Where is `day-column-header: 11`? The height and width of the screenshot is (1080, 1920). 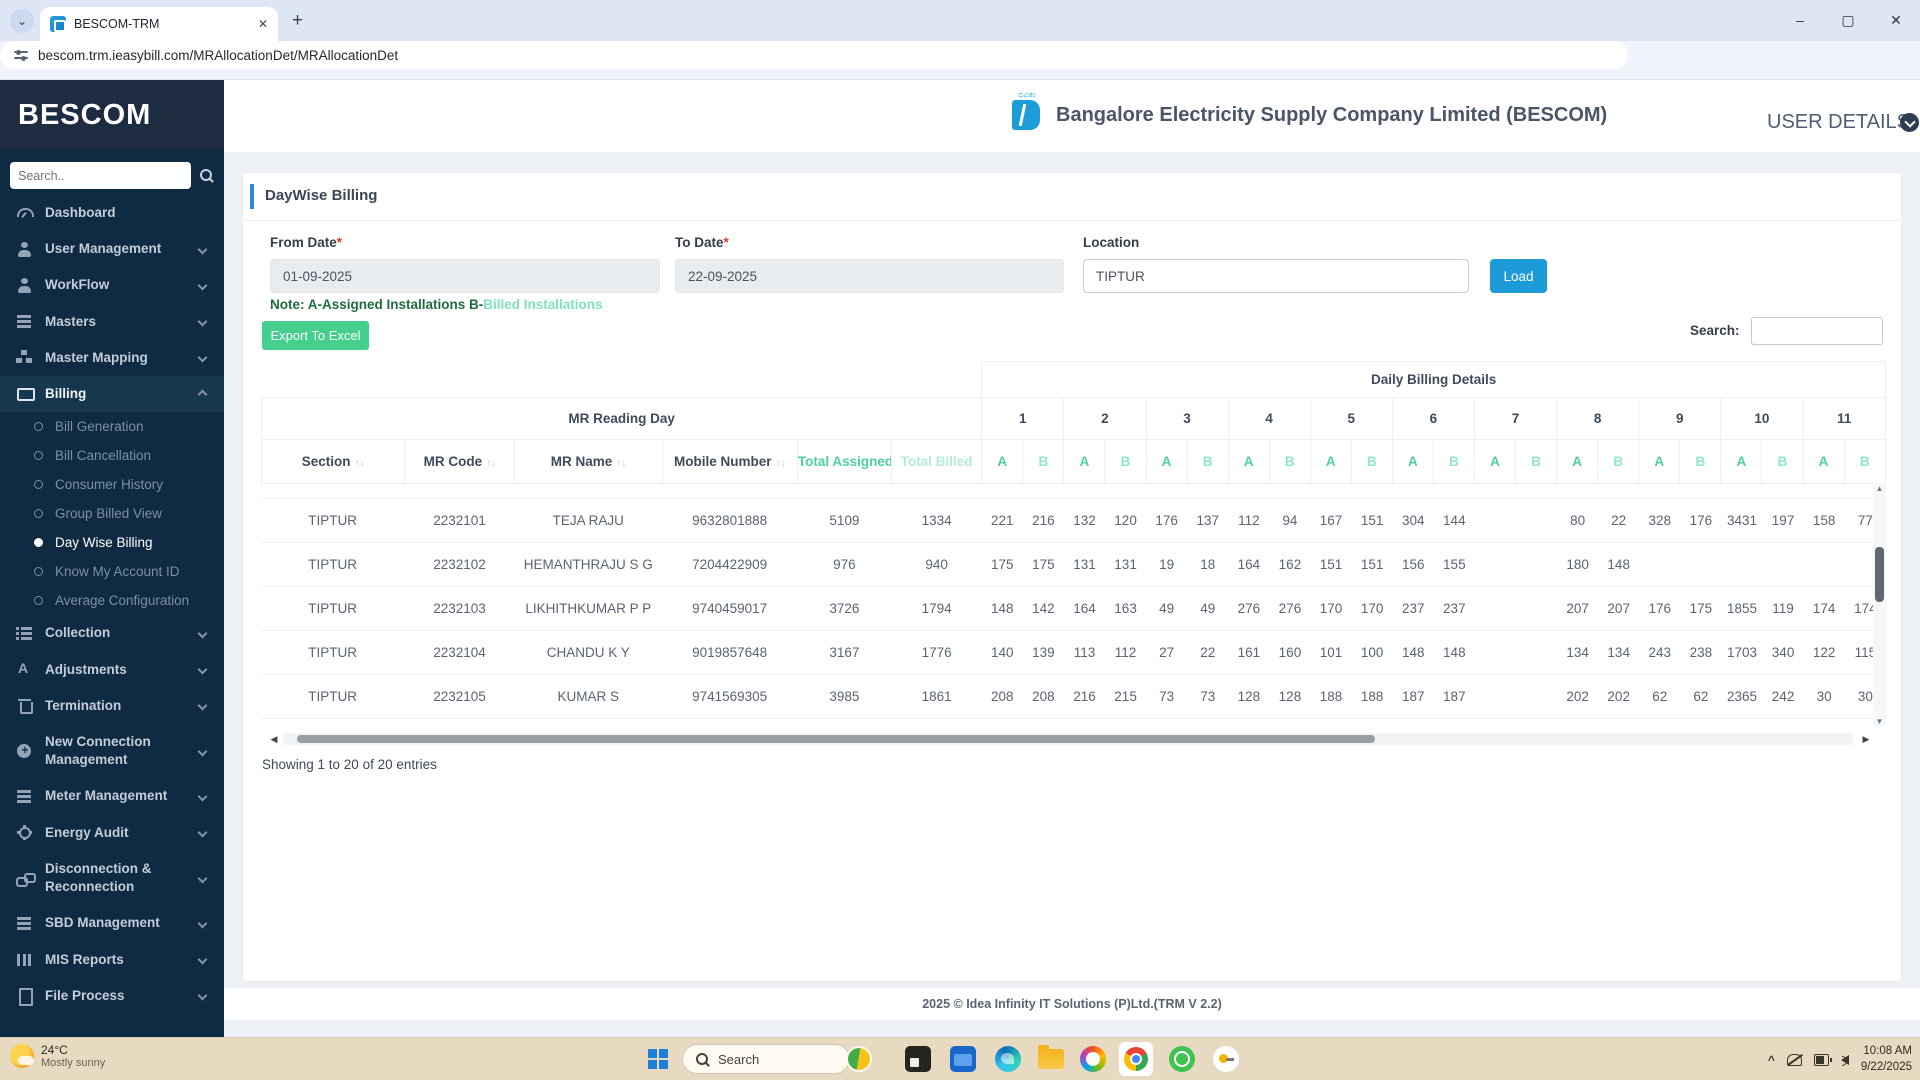 day-column-header: 11 is located at coordinates (1844, 418).